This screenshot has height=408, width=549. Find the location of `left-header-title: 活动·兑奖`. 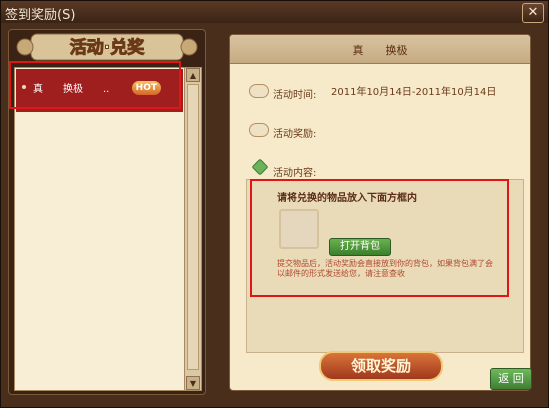

left-header-title: 活动·兑奖 is located at coordinates (107, 47).